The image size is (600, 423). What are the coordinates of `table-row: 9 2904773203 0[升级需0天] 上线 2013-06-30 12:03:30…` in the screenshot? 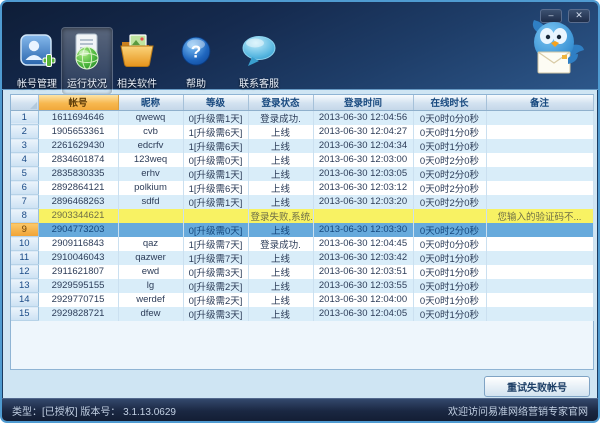 It's located at (302, 229).